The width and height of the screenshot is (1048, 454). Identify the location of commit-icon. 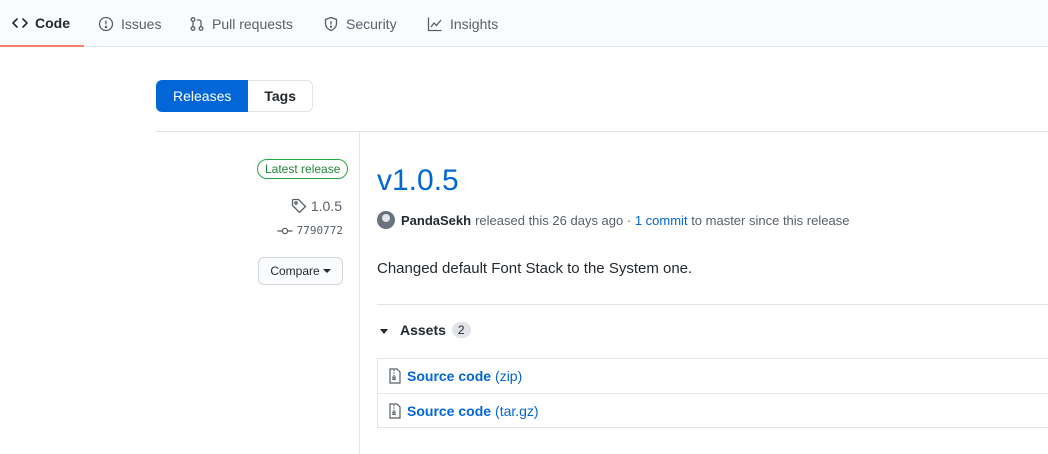
(285, 231).